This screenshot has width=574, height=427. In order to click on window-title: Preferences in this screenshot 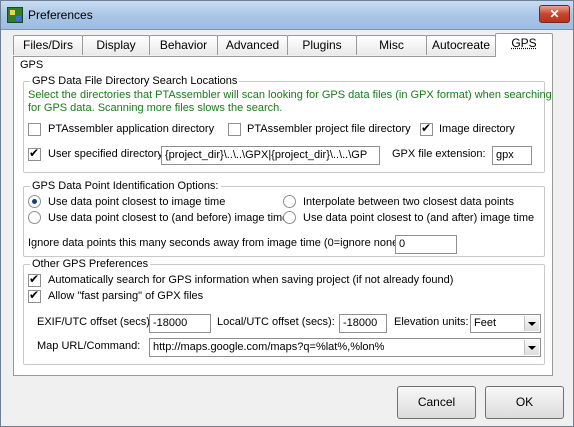, I will do `click(60, 15)`.